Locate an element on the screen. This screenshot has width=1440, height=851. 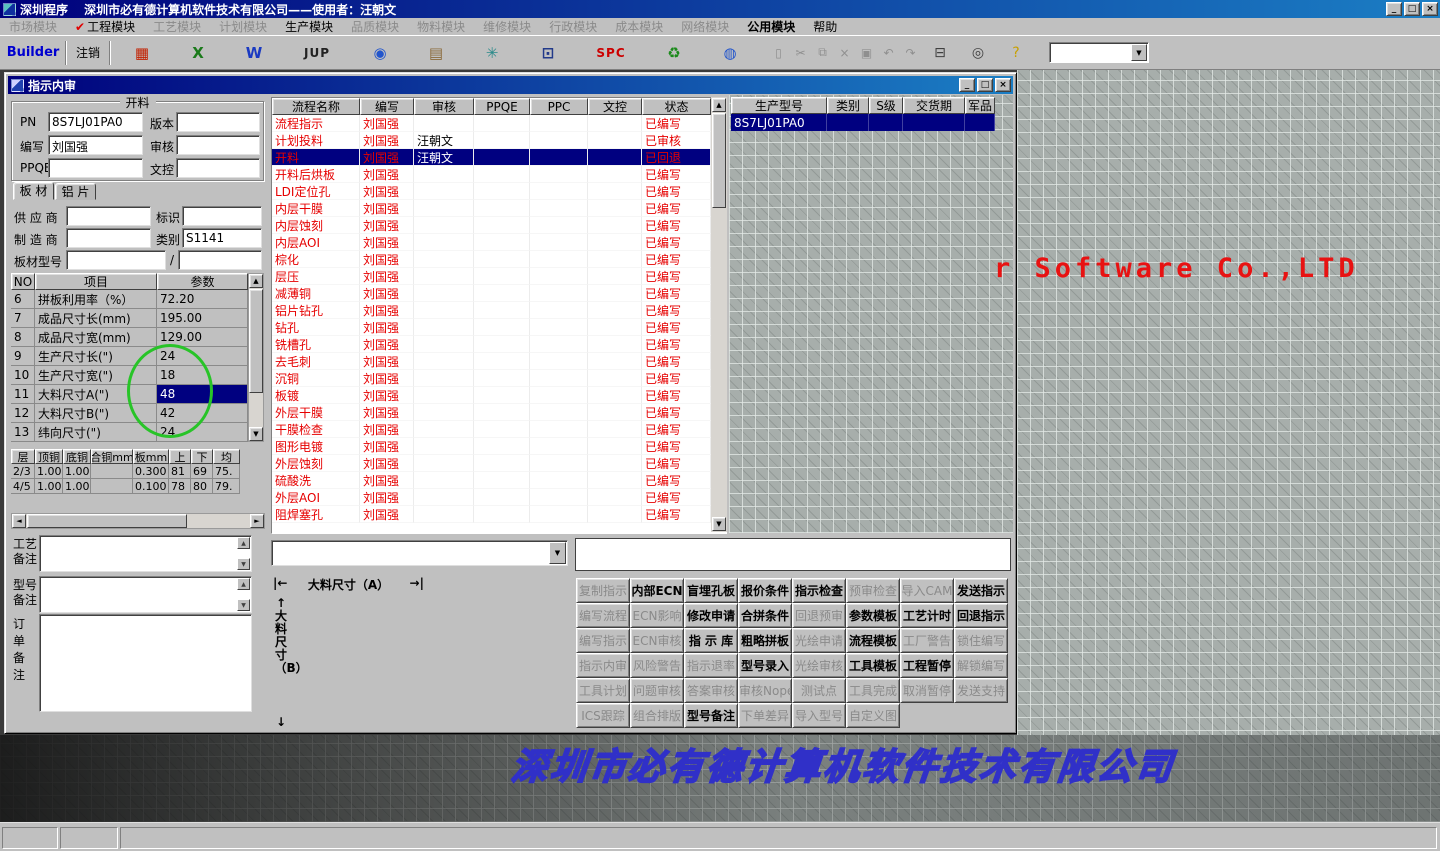
action-button-工程暂停: 工程暂停 is located at coordinates (927, 665).